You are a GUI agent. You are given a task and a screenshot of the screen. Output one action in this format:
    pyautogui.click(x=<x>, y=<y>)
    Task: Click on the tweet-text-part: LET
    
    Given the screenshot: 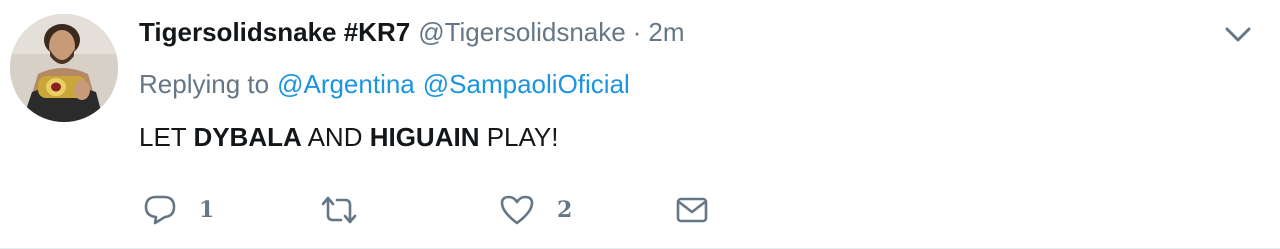 What is the action you would take?
    pyautogui.click(x=166, y=136)
    